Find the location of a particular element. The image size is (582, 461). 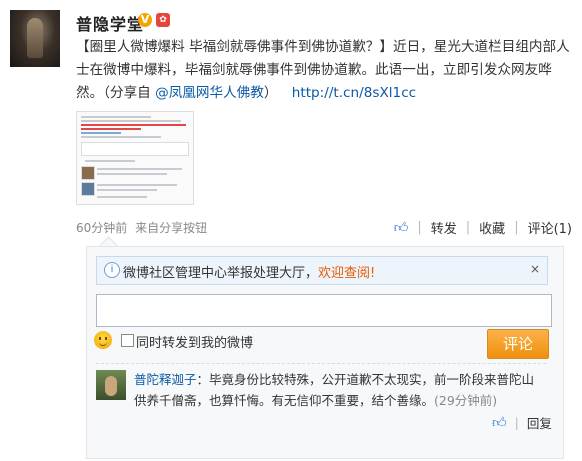

notice-text: 微博社区管理中心举报处理大厅，欢迎查阅! is located at coordinates (249, 271).